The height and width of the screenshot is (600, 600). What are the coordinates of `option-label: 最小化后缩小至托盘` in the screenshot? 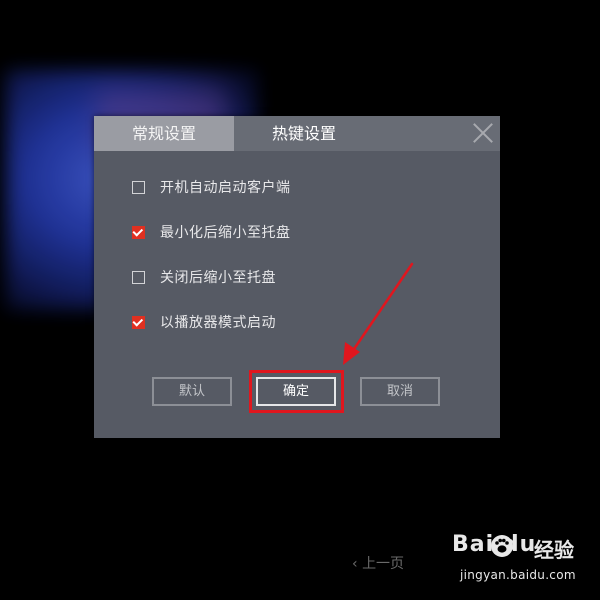 It's located at (225, 233).